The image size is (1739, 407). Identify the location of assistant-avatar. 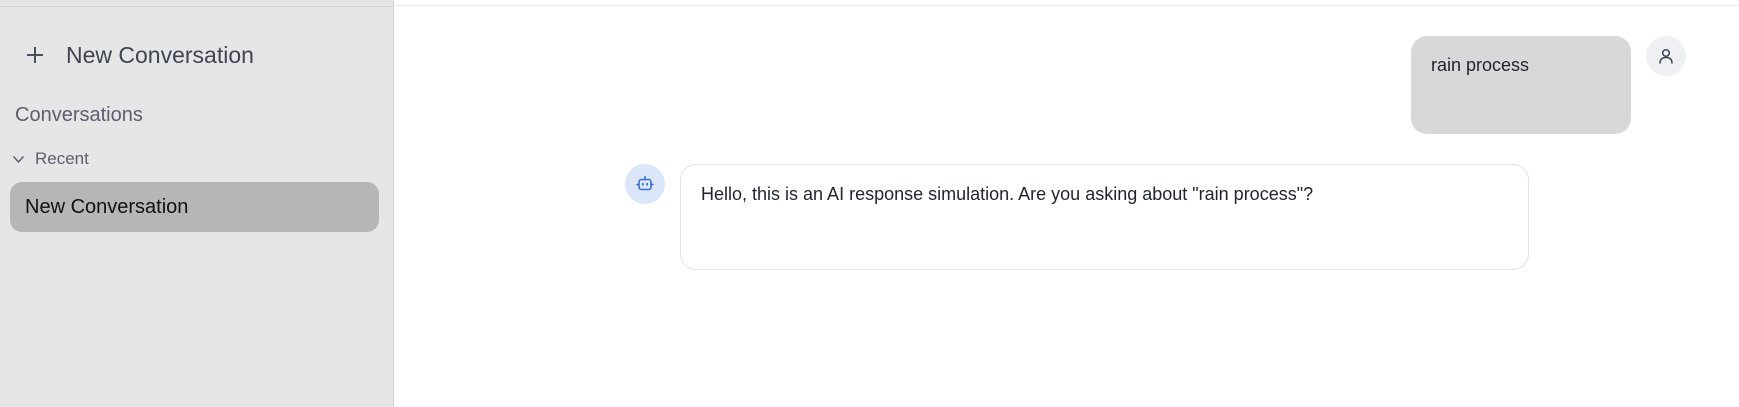
(645, 184).